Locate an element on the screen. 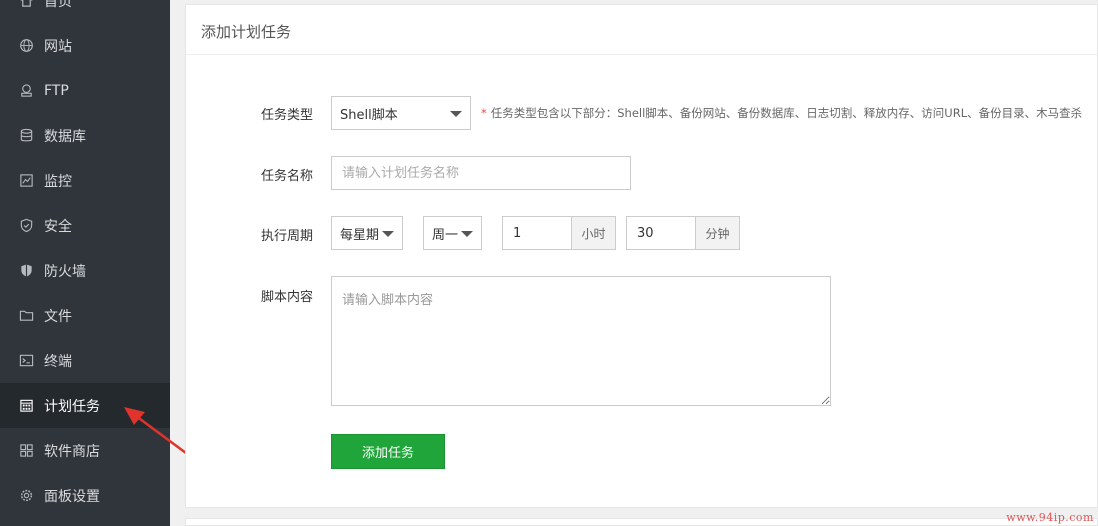 This screenshot has width=1098, height=526. folder-icon is located at coordinates (26, 316).